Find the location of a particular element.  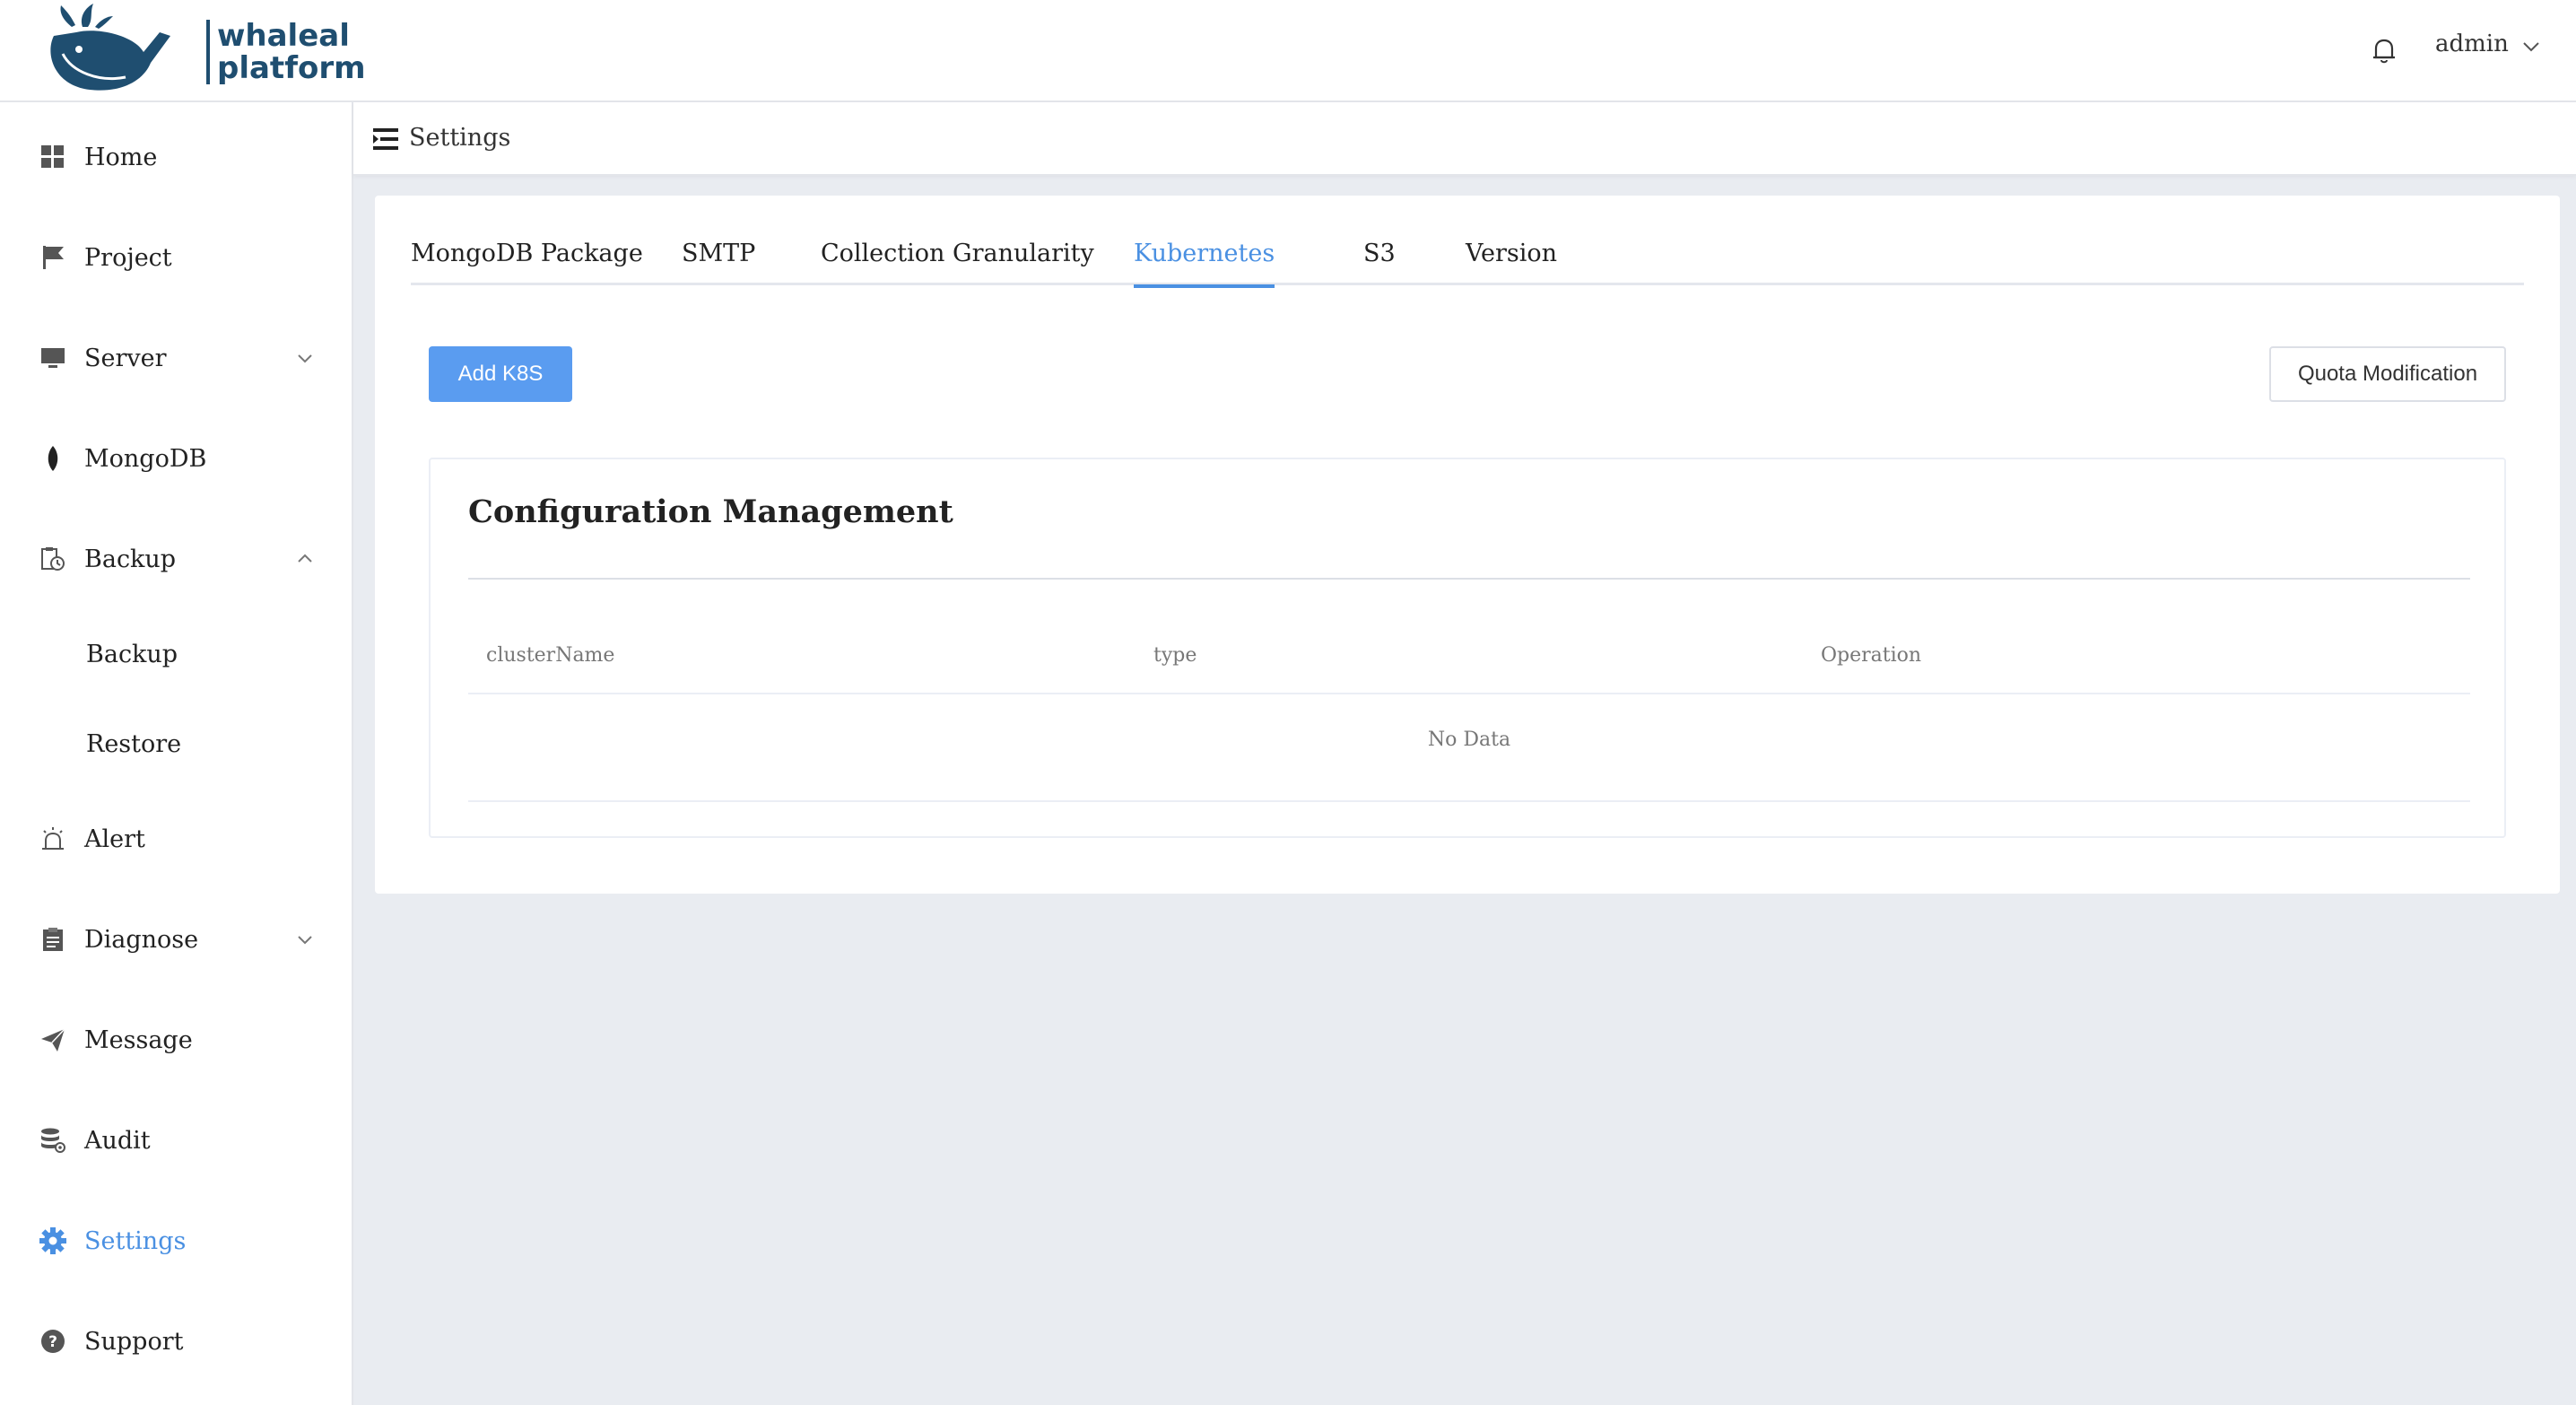

tab-kubernetes: Kubernetes is located at coordinates (1204, 260).